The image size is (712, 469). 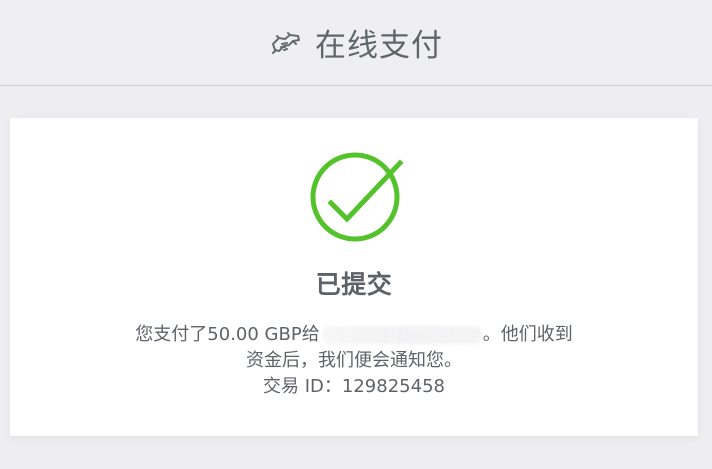 I want to click on status-title: 已提交, so click(x=354, y=284).